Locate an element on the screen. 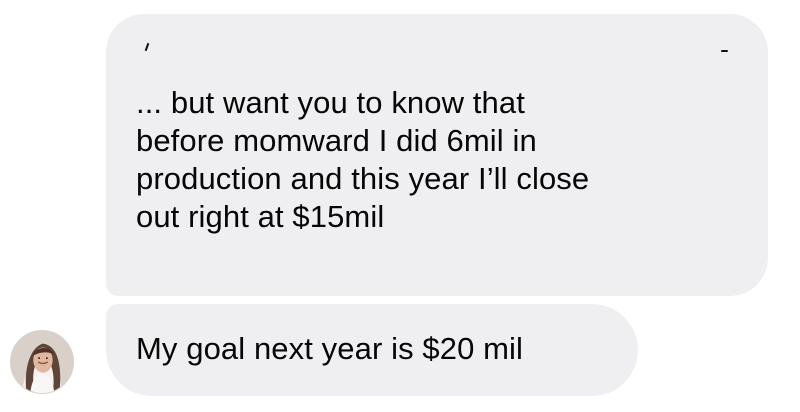  avatar-photo-icon is located at coordinates (42, 362).